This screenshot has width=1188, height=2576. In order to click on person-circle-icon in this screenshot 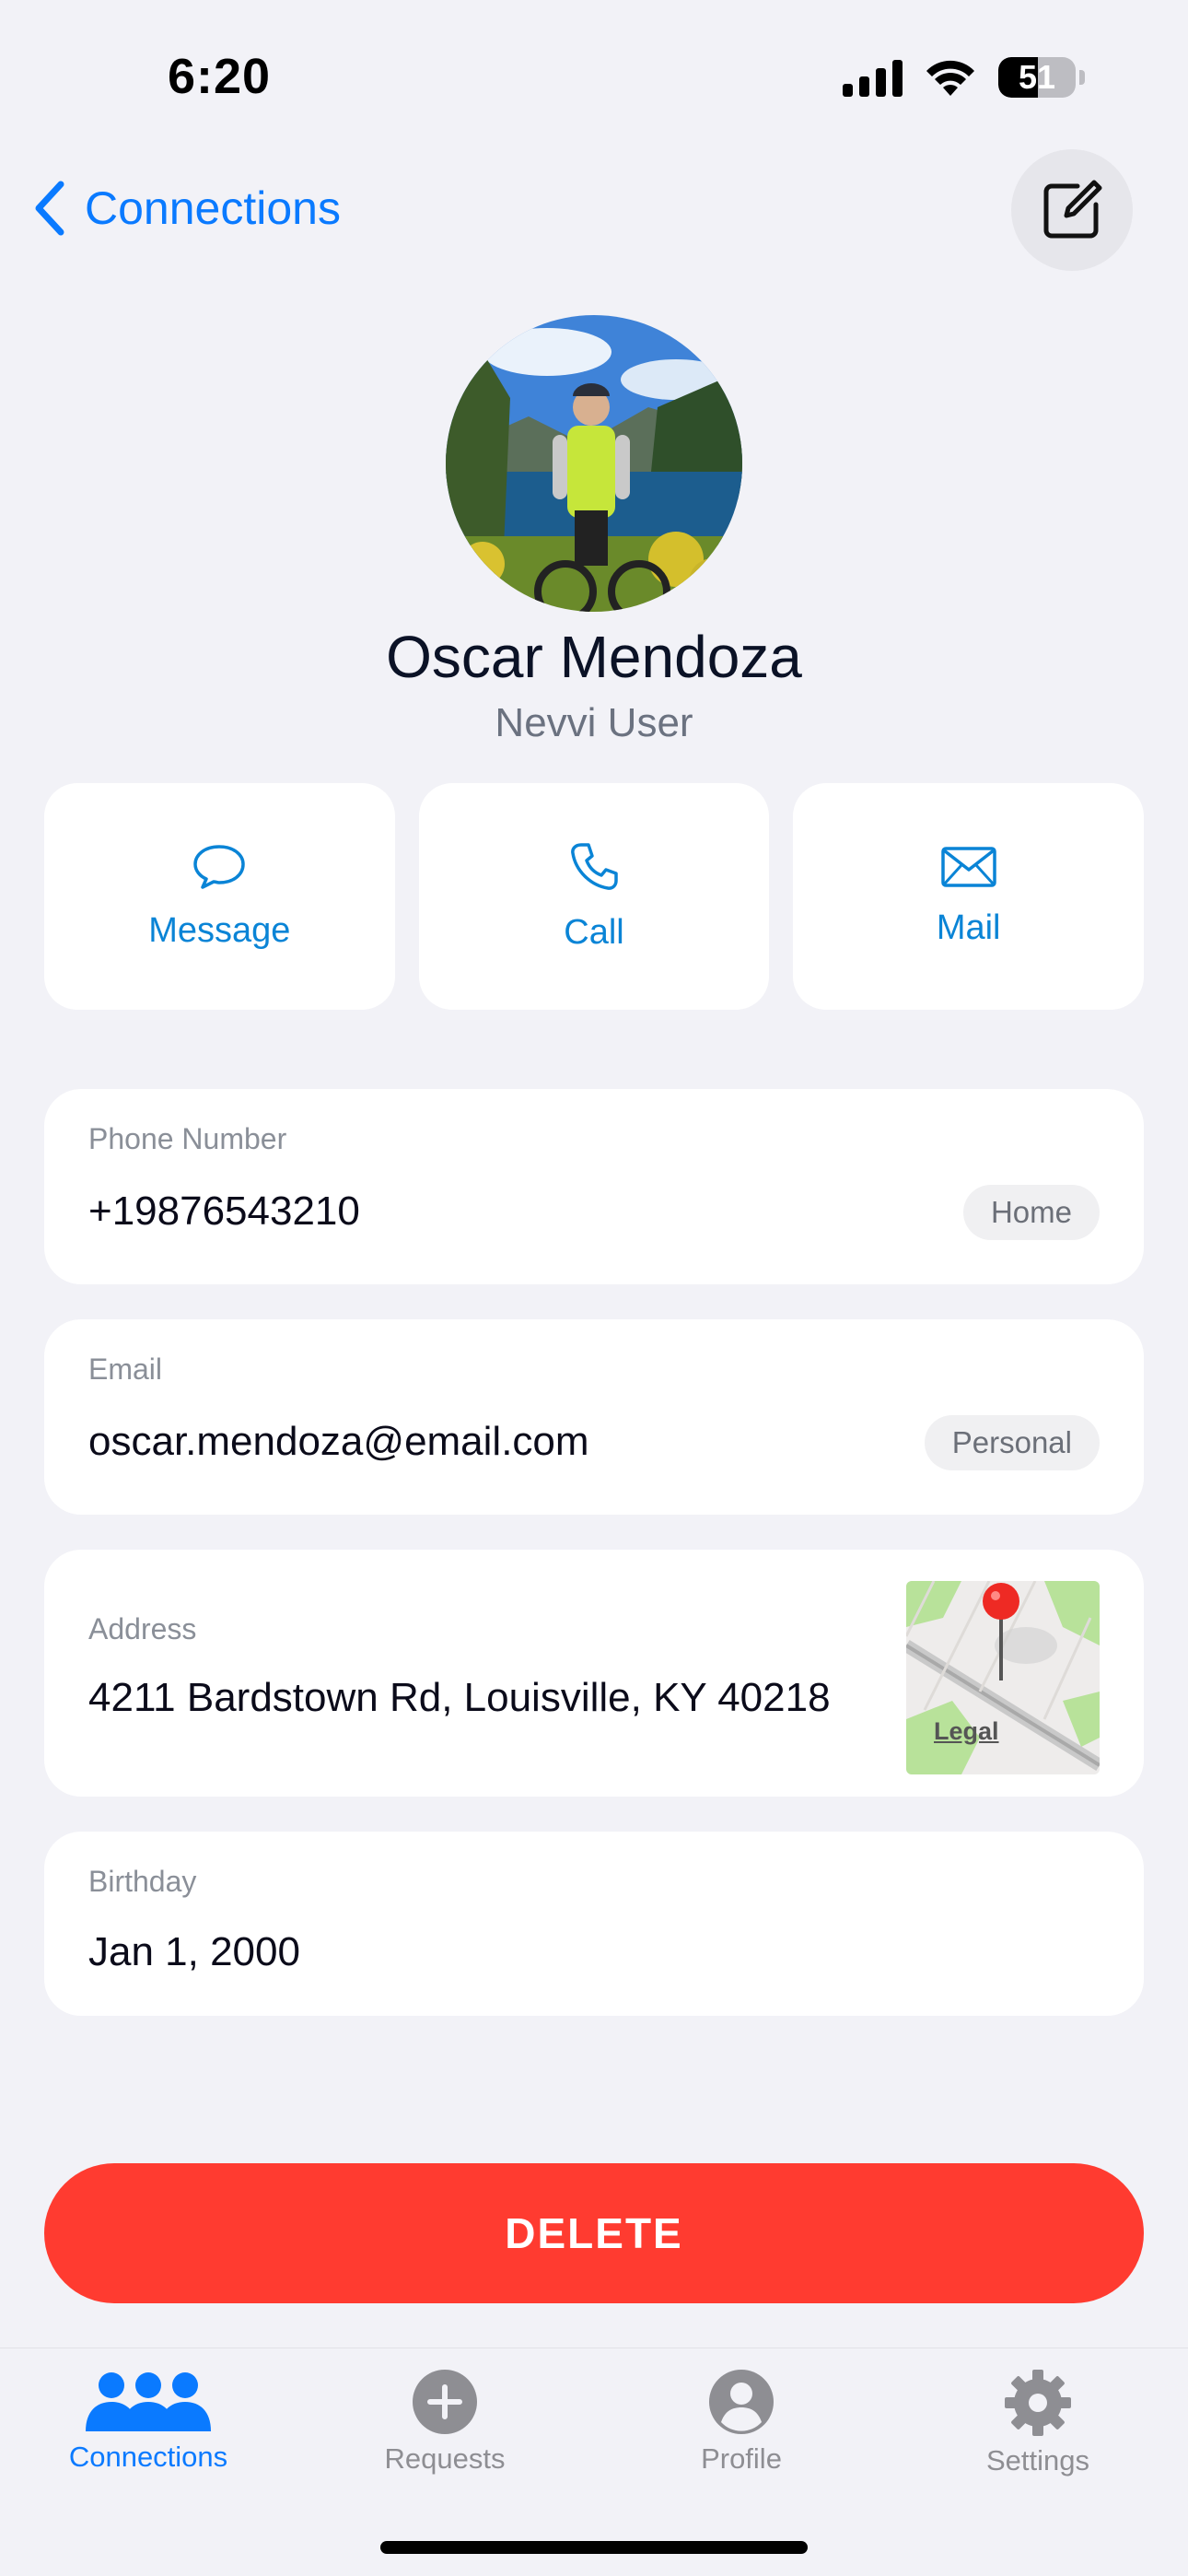, I will do `click(741, 2402)`.